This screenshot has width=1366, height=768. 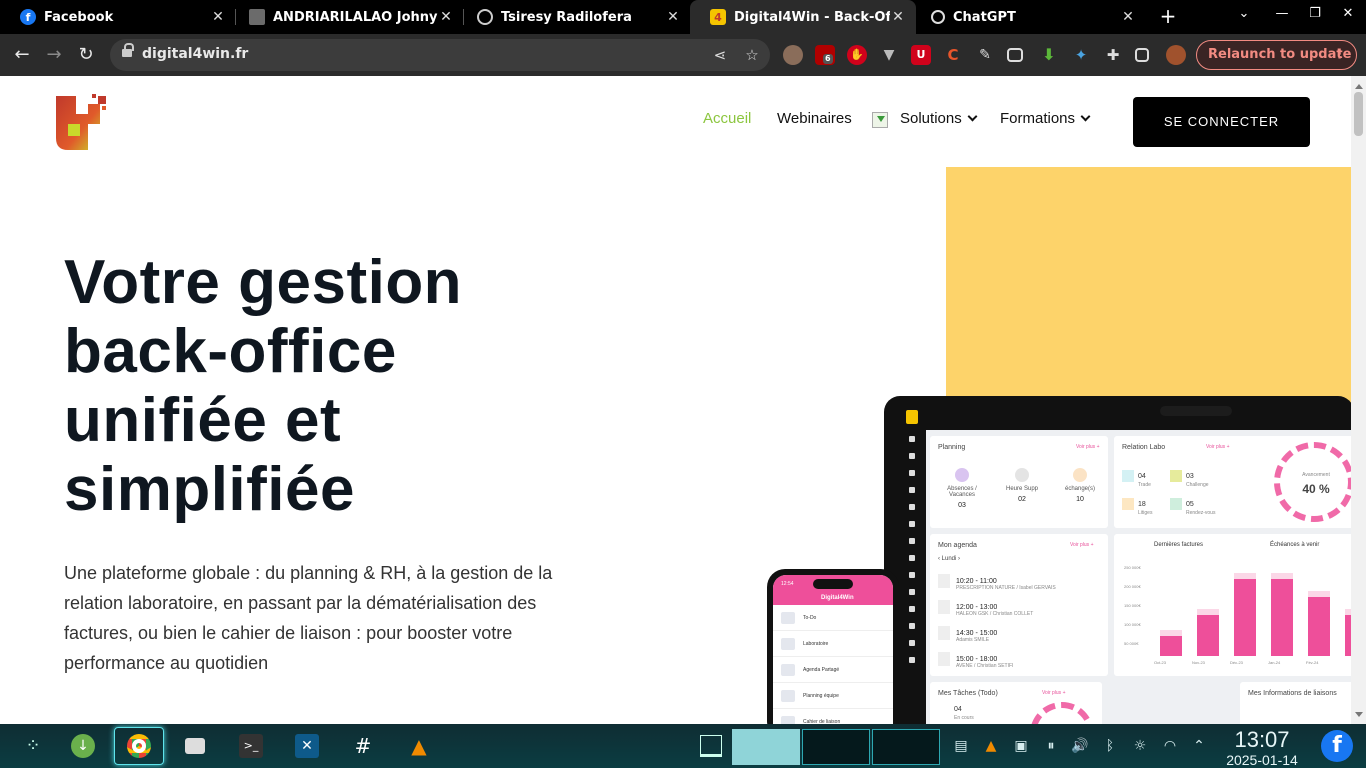 What do you see at coordinates (1028, 17) in the screenshot?
I see `tab-chatgpt: ChatGPT ✕` at bounding box center [1028, 17].